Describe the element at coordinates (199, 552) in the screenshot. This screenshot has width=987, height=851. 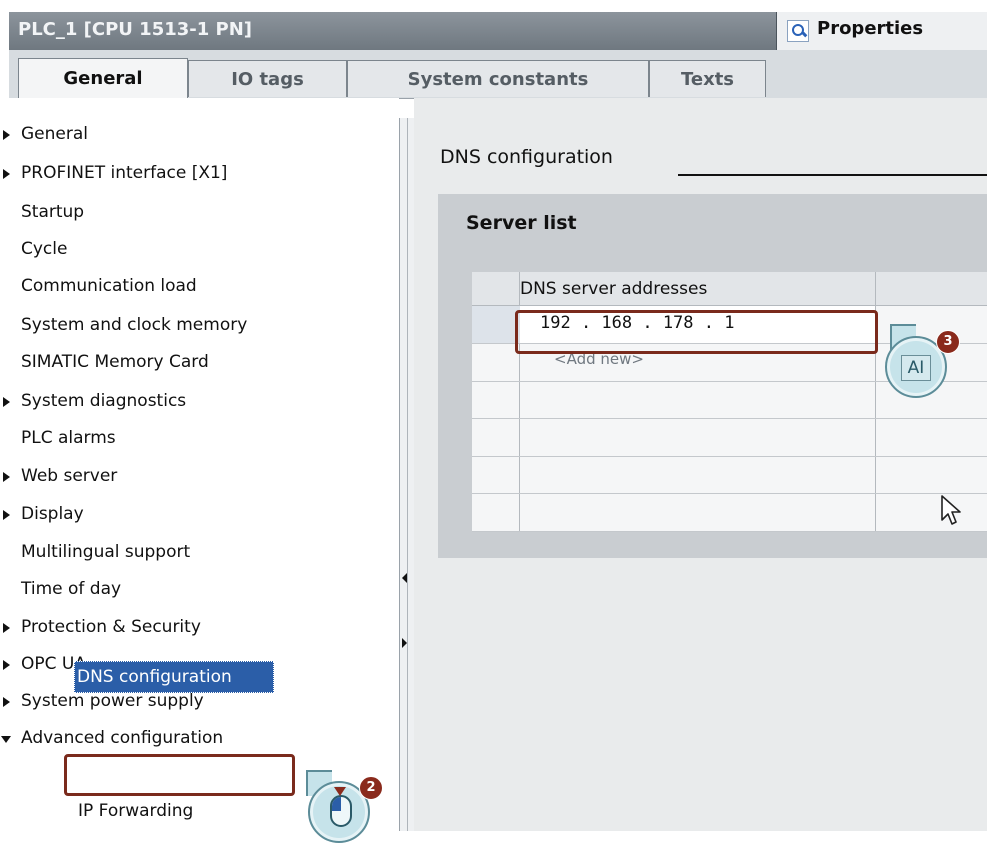
I see `nav-item-multilingual-support: Multilingual support` at that location.